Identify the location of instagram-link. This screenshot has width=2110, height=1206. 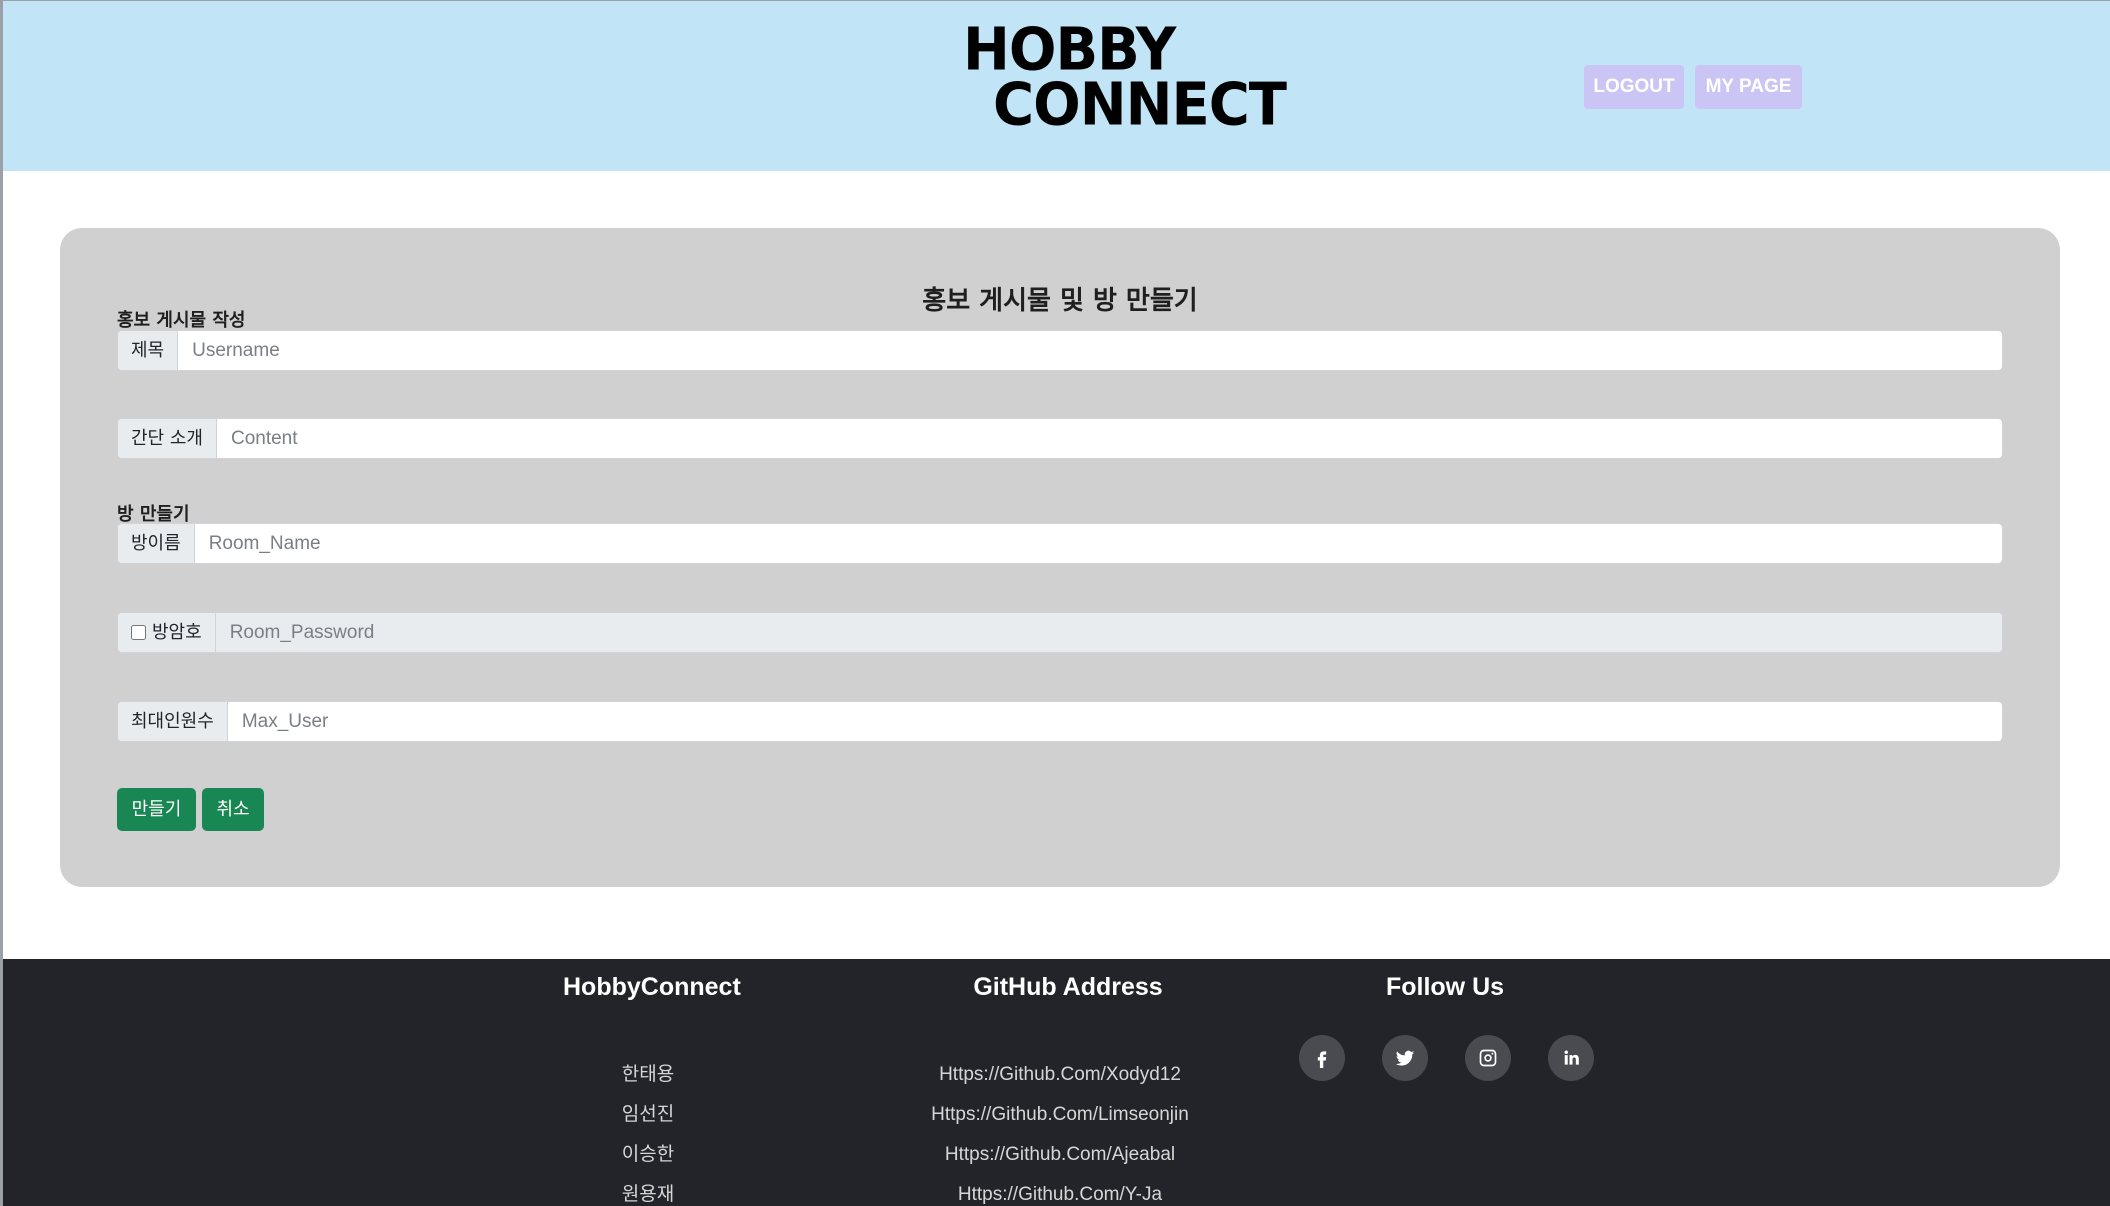
(1488, 1058).